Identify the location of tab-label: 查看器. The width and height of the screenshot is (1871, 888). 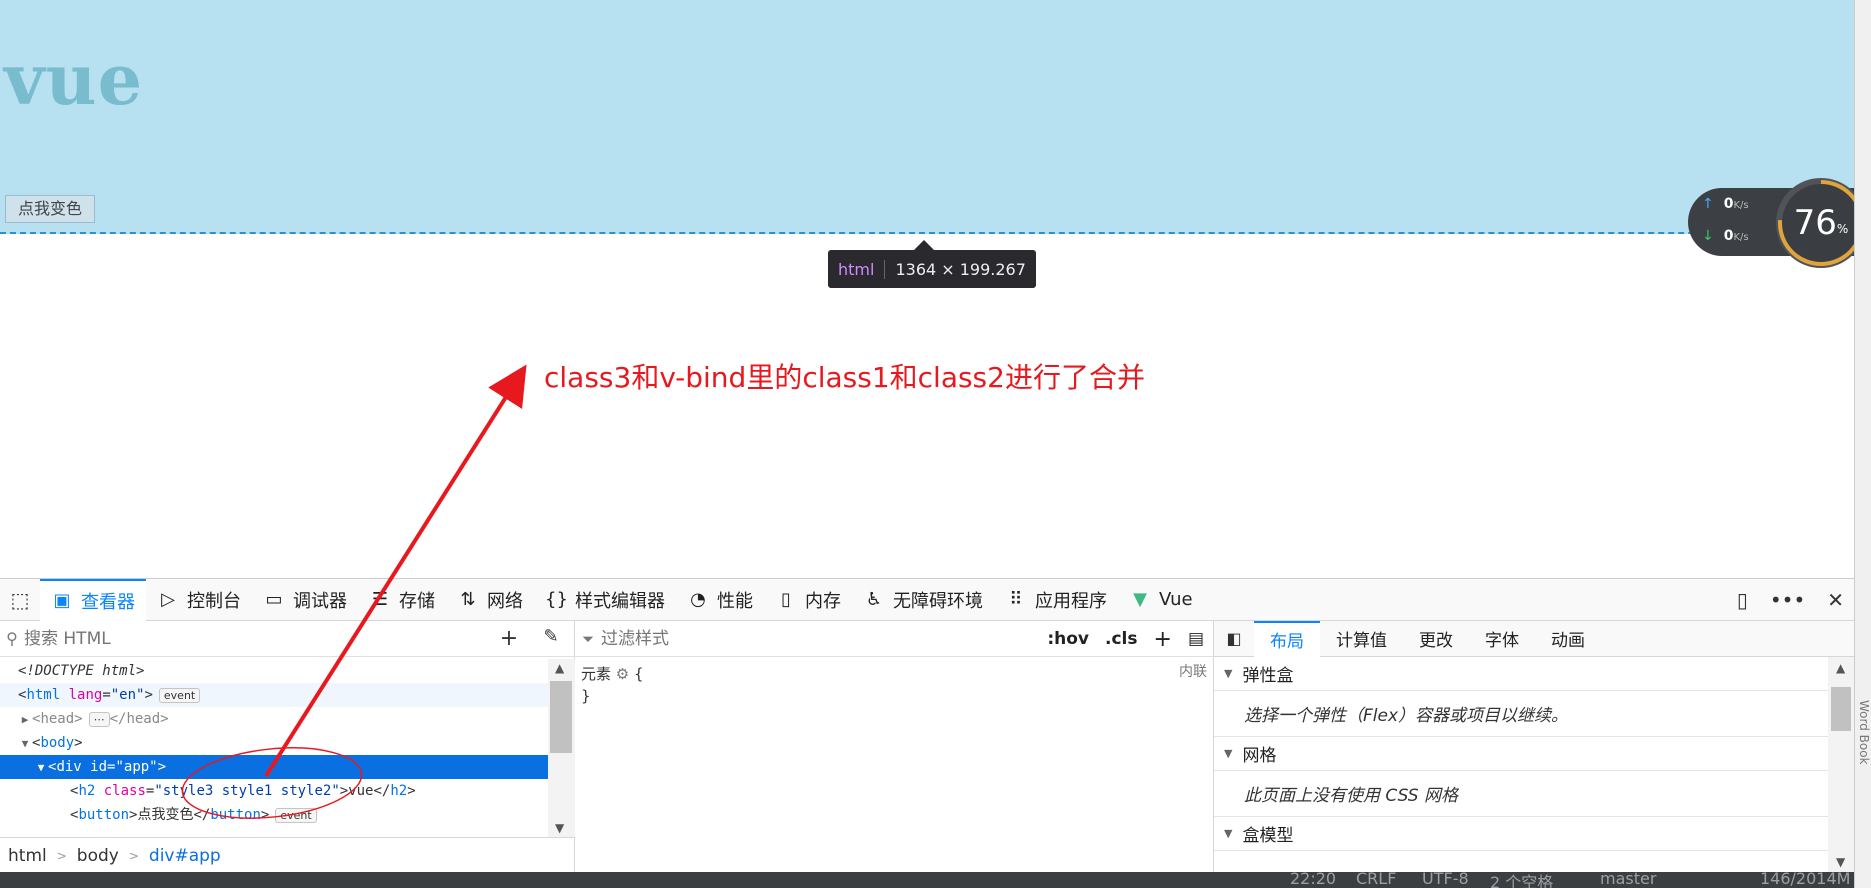
(108, 602).